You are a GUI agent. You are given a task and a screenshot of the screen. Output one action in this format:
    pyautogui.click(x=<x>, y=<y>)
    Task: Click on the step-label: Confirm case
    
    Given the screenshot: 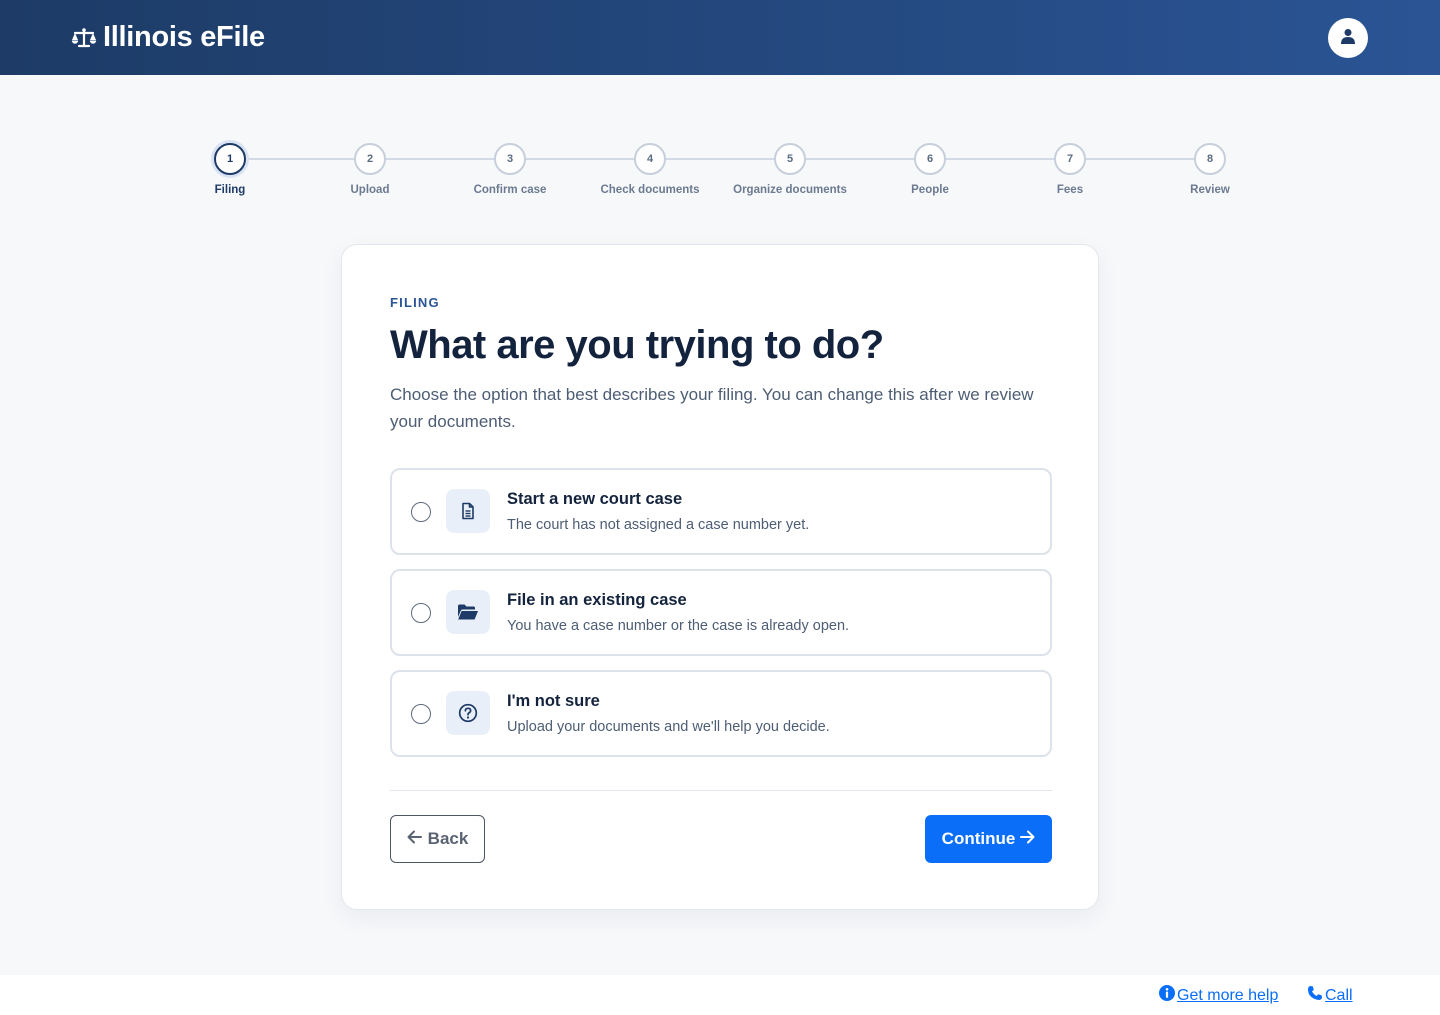 What is the action you would take?
    pyautogui.click(x=510, y=190)
    